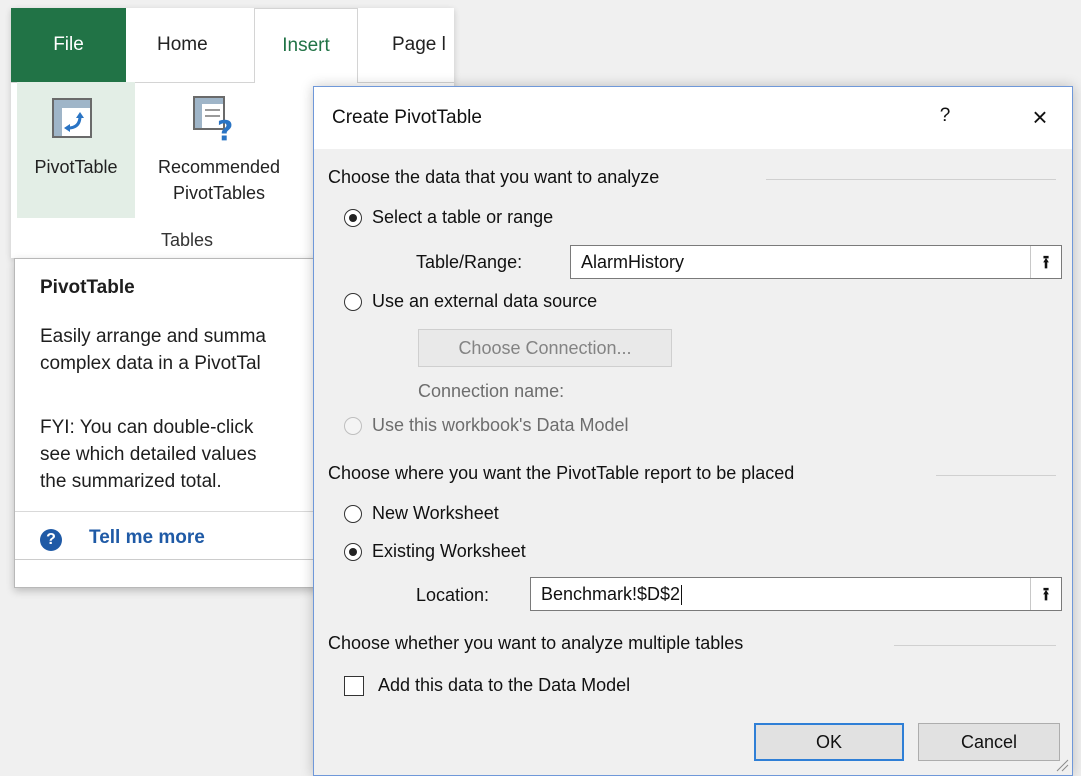 The image size is (1081, 776). Describe the element at coordinates (68, 45) in the screenshot. I see `tab-file: File` at that location.